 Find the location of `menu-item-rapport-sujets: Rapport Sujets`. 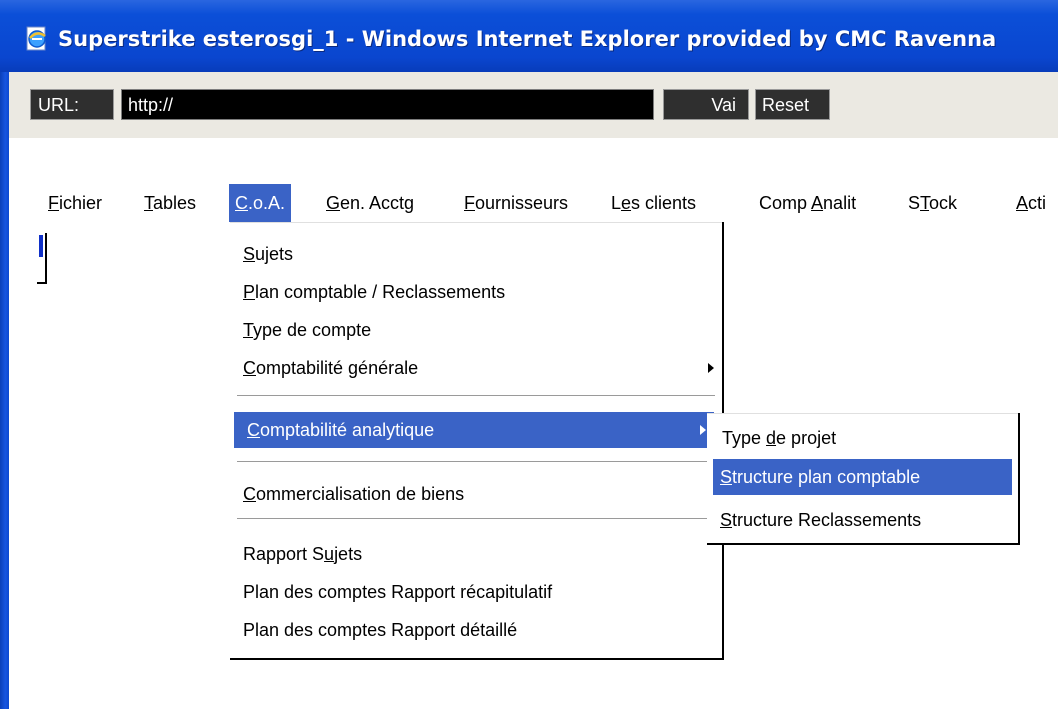

menu-item-rapport-sujets: Rapport Sujets is located at coordinates (476, 554).